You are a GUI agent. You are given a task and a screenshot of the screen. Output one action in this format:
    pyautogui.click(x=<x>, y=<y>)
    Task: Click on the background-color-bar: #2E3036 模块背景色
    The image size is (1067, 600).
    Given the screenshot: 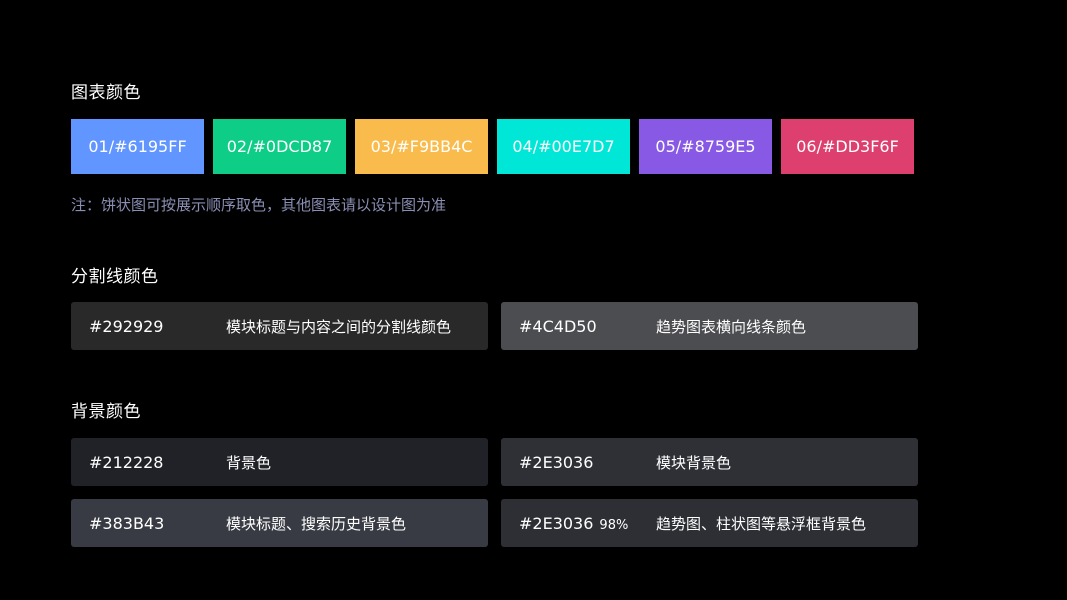 What is the action you would take?
    pyautogui.click(x=709, y=462)
    